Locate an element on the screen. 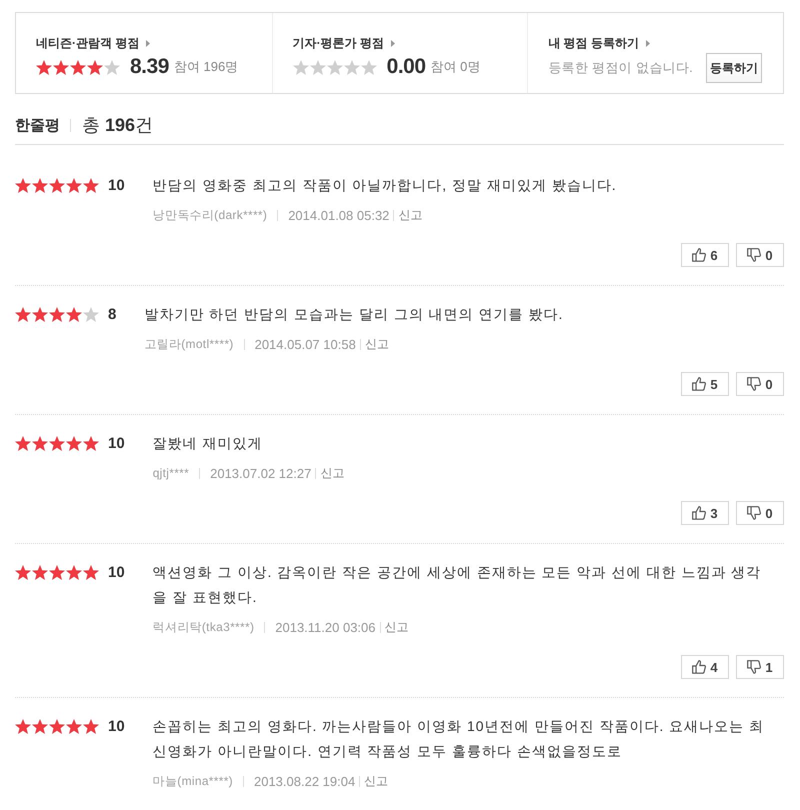 The width and height of the screenshot is (800, 810). like-button: 3 is located at coordinates (705, 513).